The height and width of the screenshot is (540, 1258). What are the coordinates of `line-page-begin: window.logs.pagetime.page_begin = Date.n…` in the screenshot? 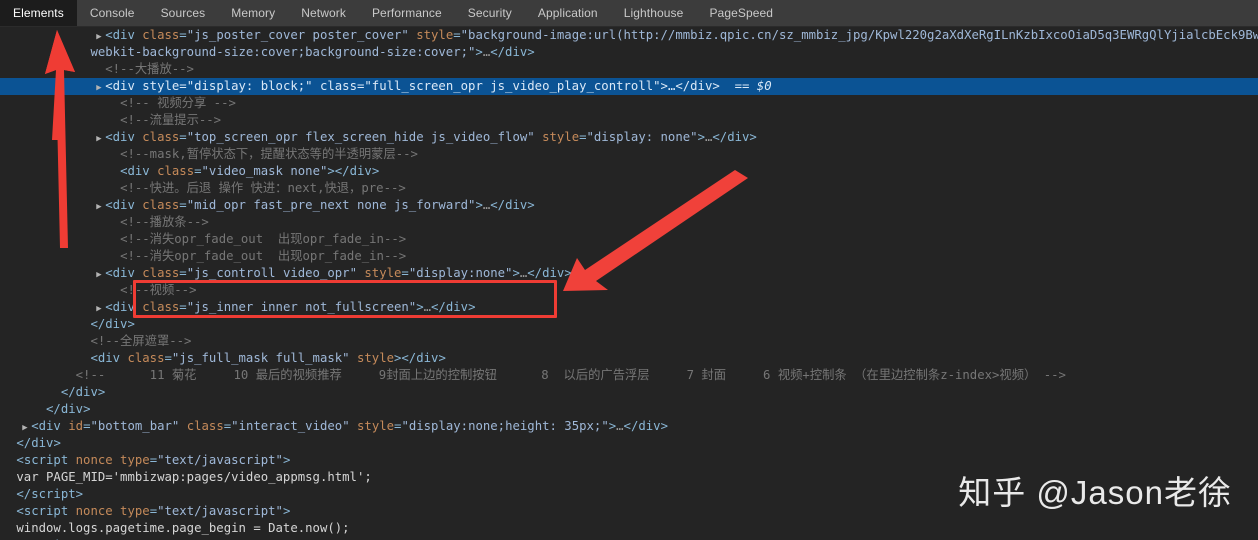 It's located at (629, 528).